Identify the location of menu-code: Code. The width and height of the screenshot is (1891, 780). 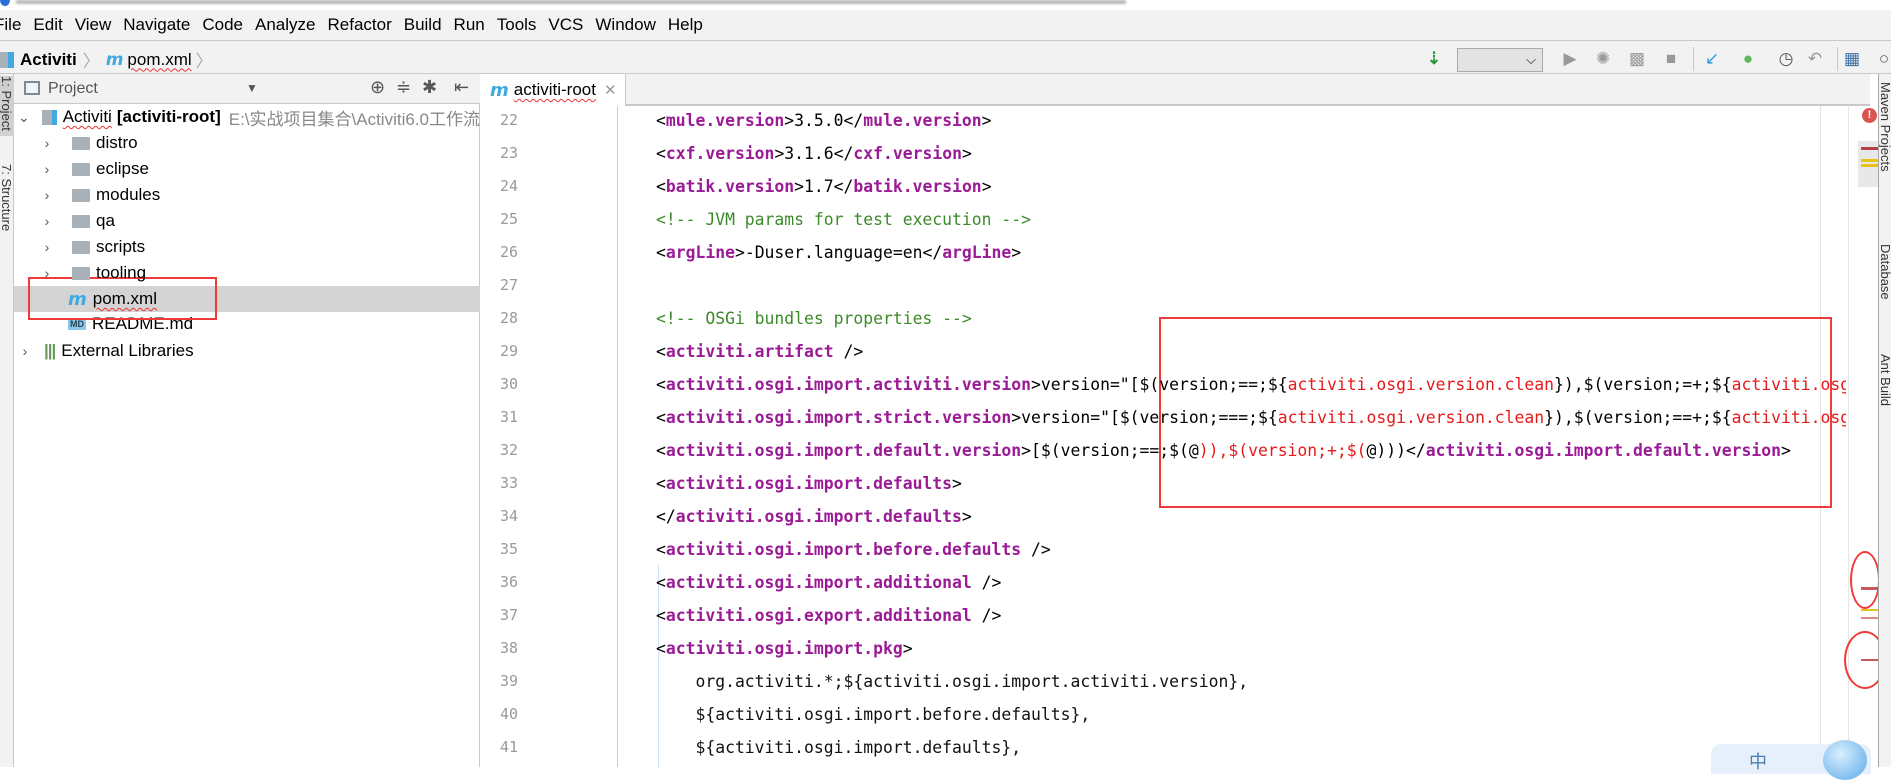
(222, 25).